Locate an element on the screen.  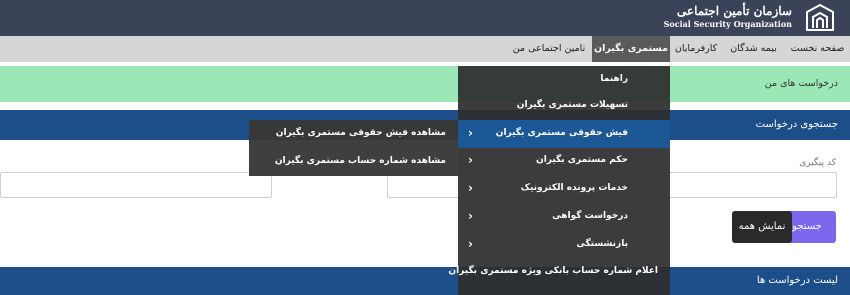
my-requests-bar: درخواست های من is located at coordinates (425, 84).